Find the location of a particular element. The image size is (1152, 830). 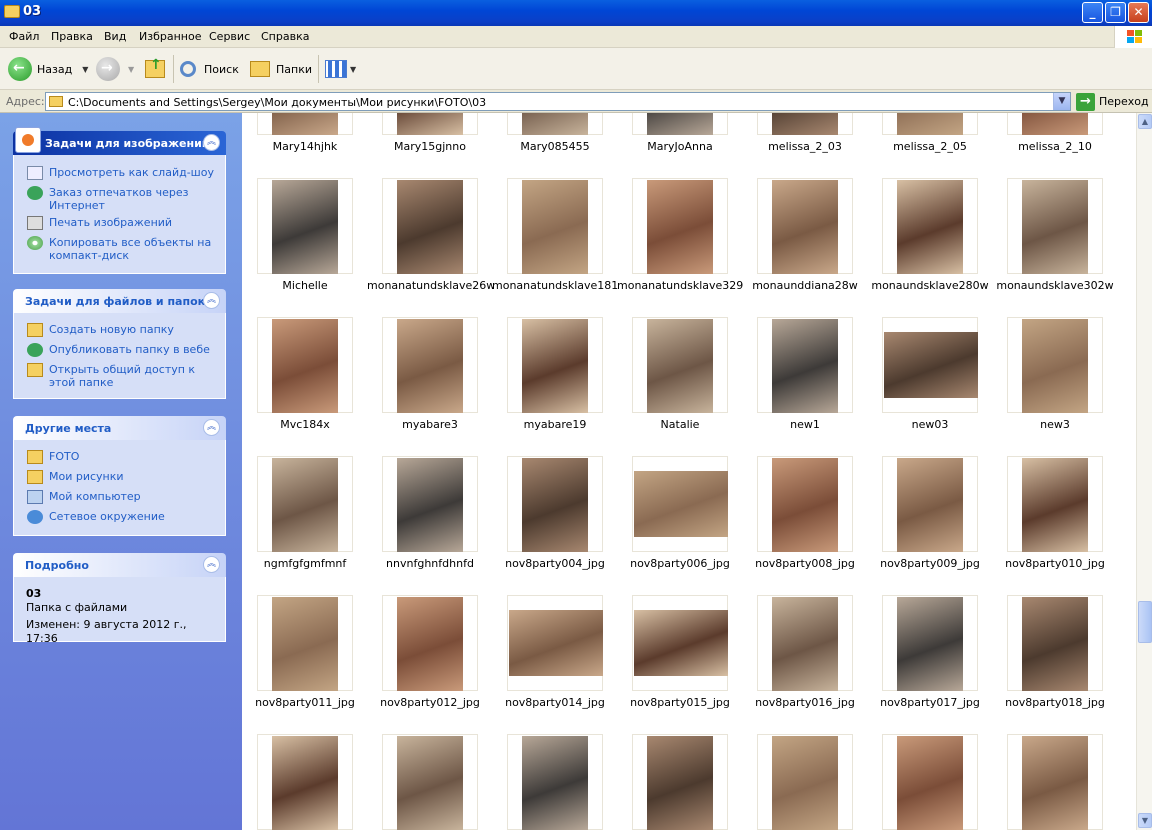

task-slideshow: Просмотреть как слайд-шоу is located at coordinates (119, 176).